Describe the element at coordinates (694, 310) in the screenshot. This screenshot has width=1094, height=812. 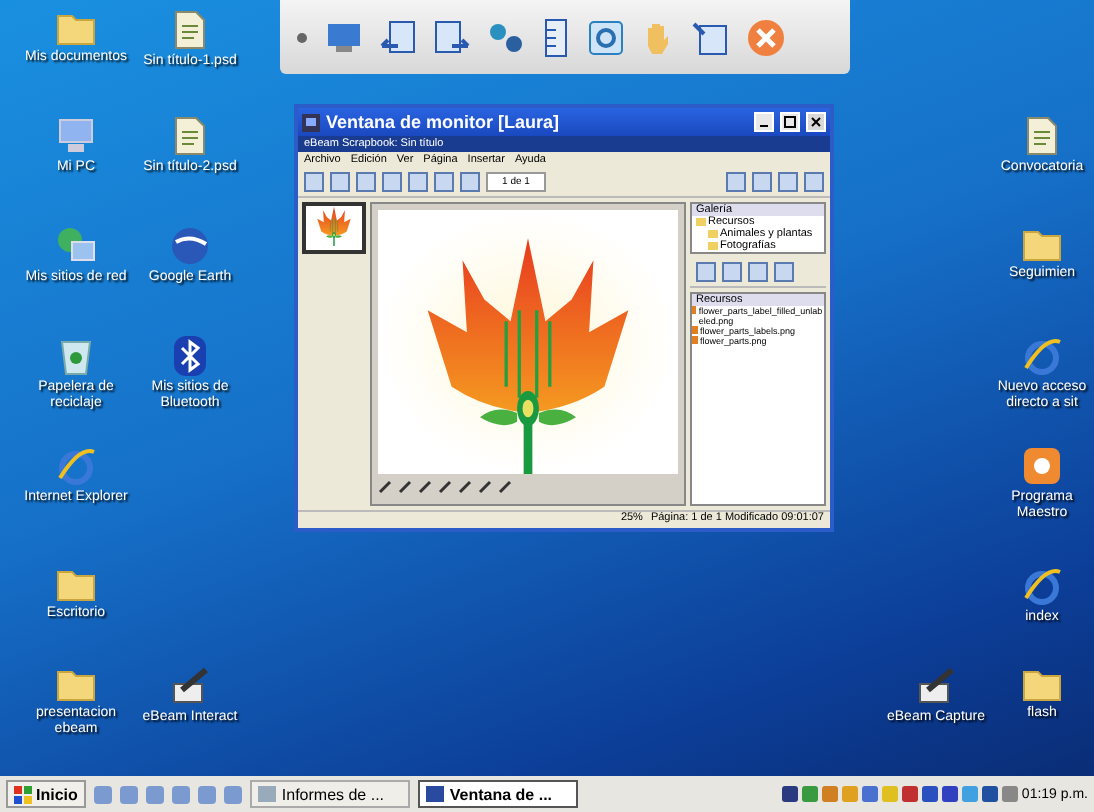
I see `file-icon` at that location.